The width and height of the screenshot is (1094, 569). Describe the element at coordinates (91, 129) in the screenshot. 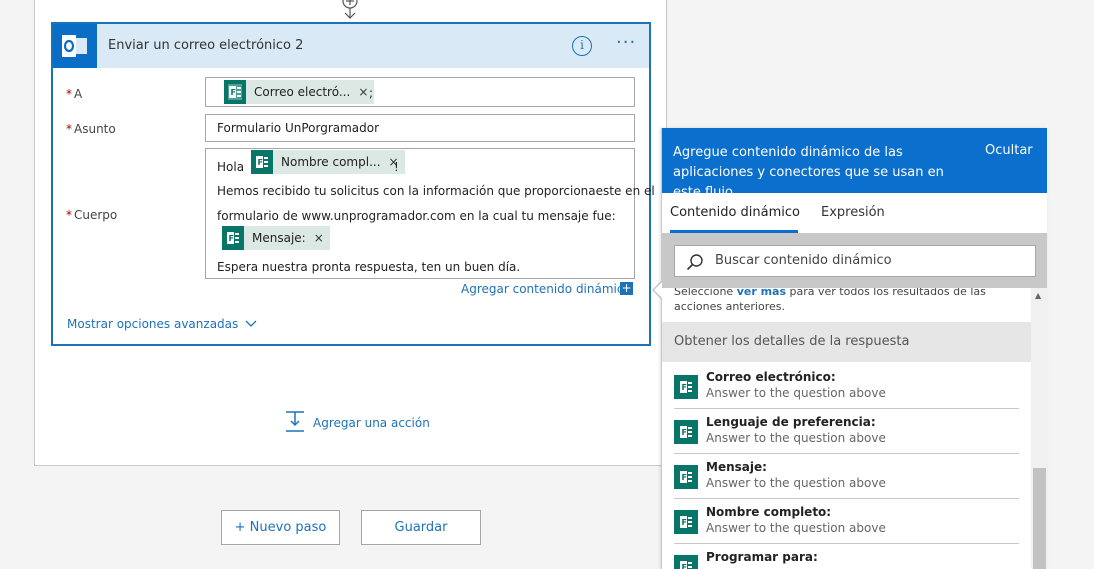

I see `subject-label: * Asunto` at that location.